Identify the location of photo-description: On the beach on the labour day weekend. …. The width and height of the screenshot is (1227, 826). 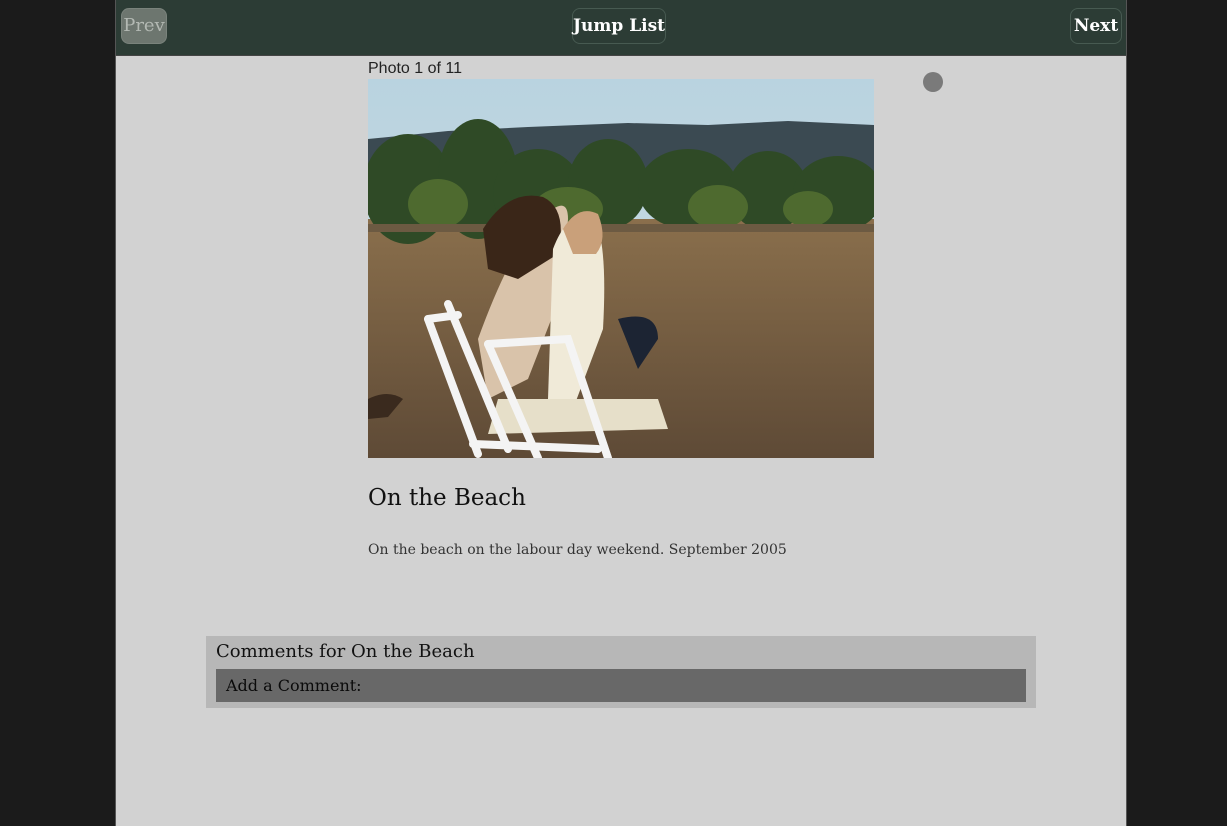
(577, 550).